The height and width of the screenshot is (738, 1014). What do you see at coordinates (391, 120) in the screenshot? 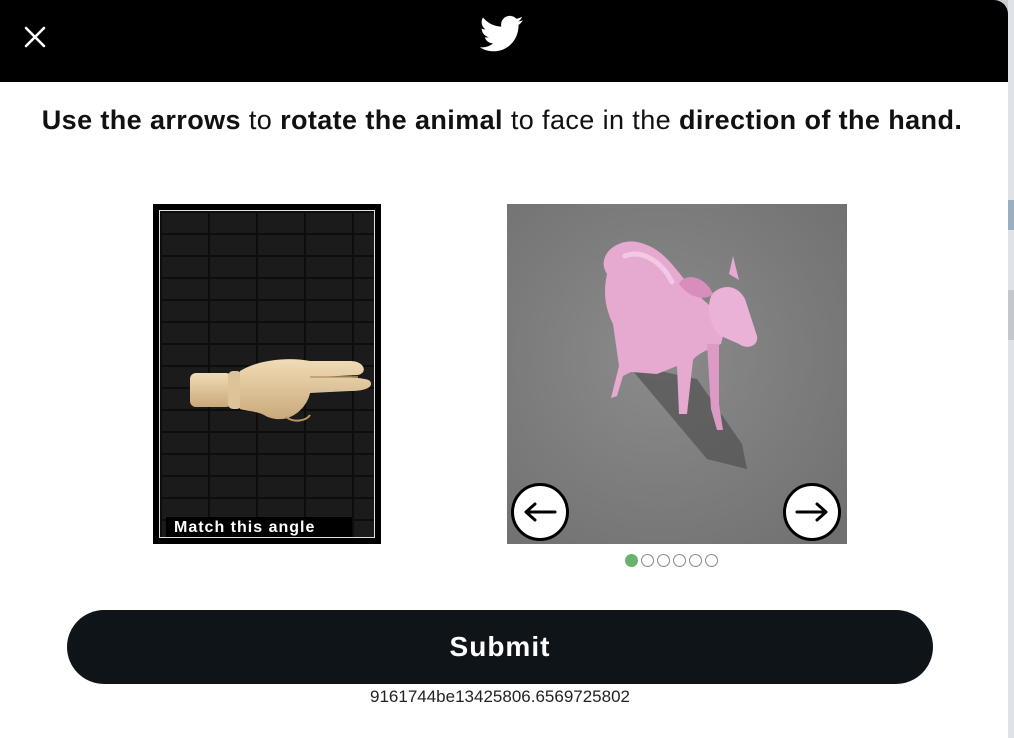
I see `instruction-bold: rotate the animal` at bounding box center [391, 120].